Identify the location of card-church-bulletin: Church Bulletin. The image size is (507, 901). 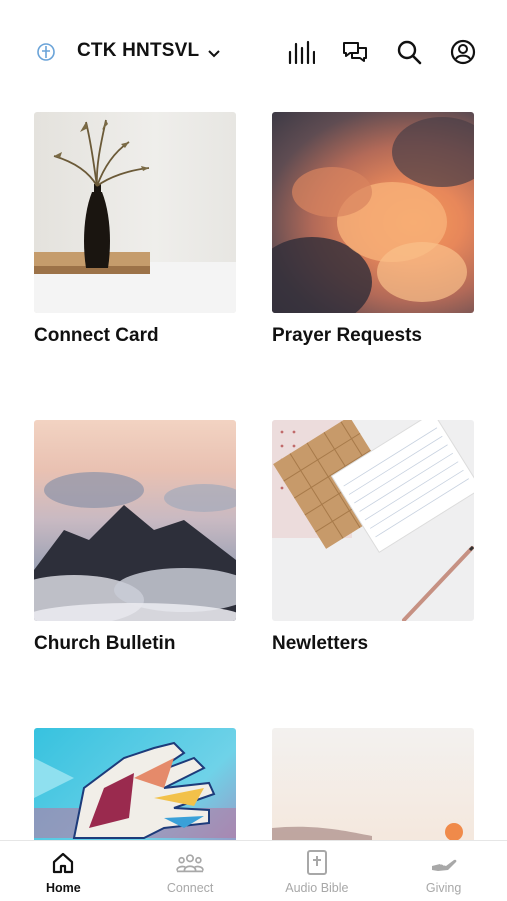
(135, 537).